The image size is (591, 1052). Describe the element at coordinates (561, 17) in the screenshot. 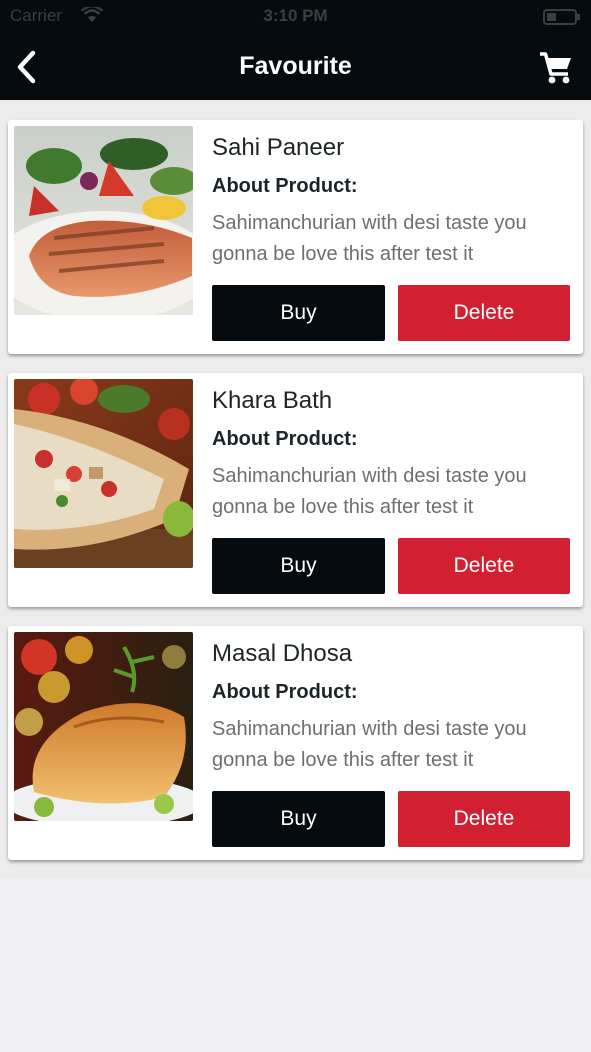

I see `battery-icon` at that location.